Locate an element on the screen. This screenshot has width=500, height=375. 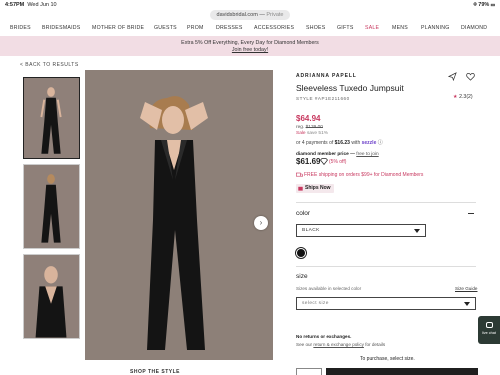
product-brand: ADRIANNA PAPELL is located at coordinates (326, 76).